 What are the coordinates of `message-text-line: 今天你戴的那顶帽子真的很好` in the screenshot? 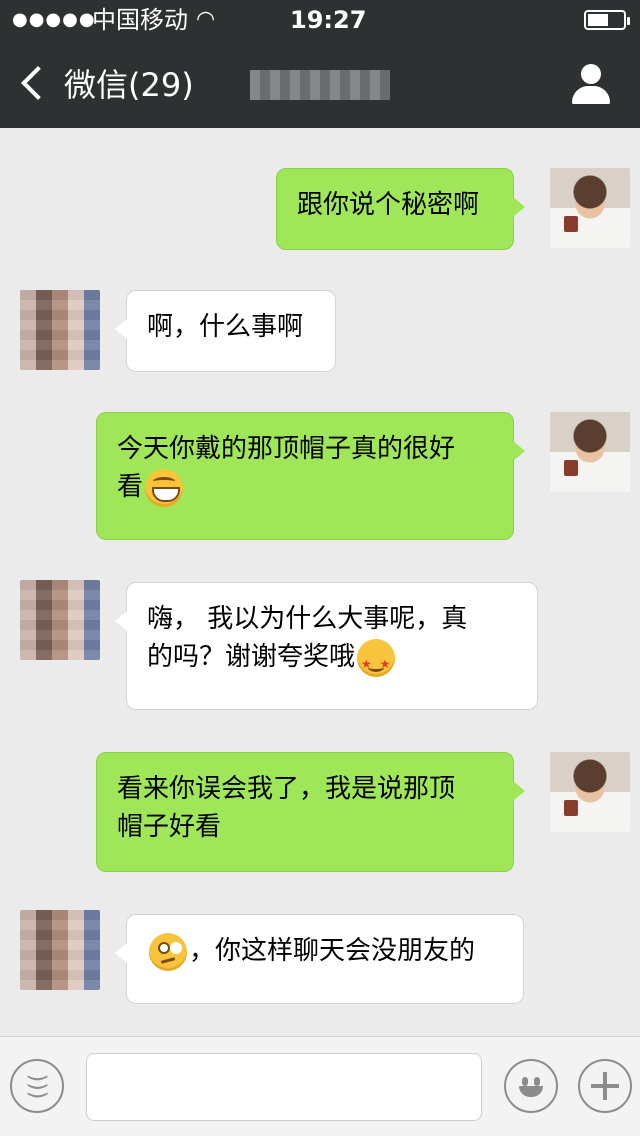 It's located at (286, 449).